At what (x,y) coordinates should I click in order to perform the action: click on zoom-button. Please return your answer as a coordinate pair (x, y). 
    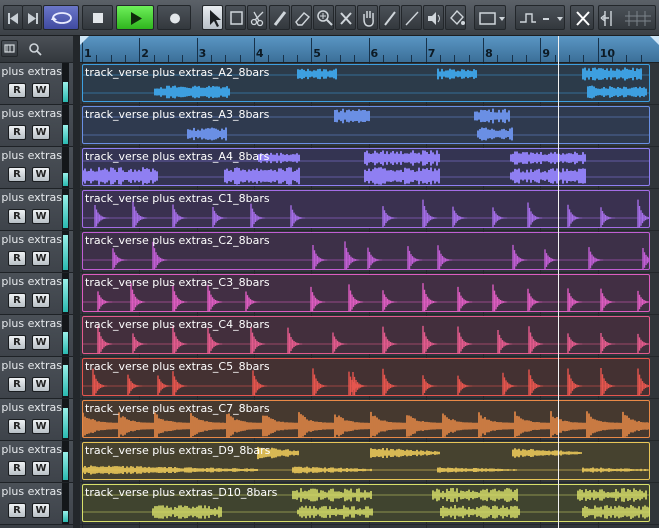
    Looking at the image, I should click on (323, 17).